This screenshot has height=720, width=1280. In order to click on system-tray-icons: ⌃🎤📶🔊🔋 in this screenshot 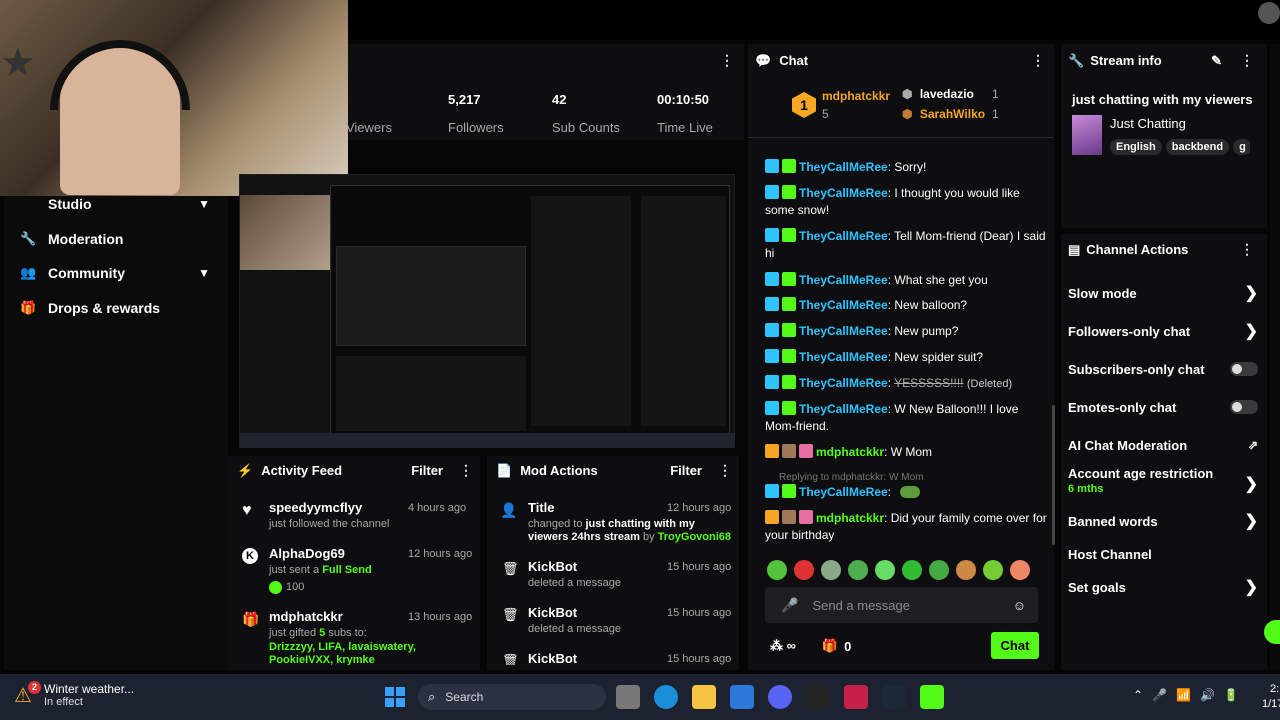, I will do `click(1190, 695)`.